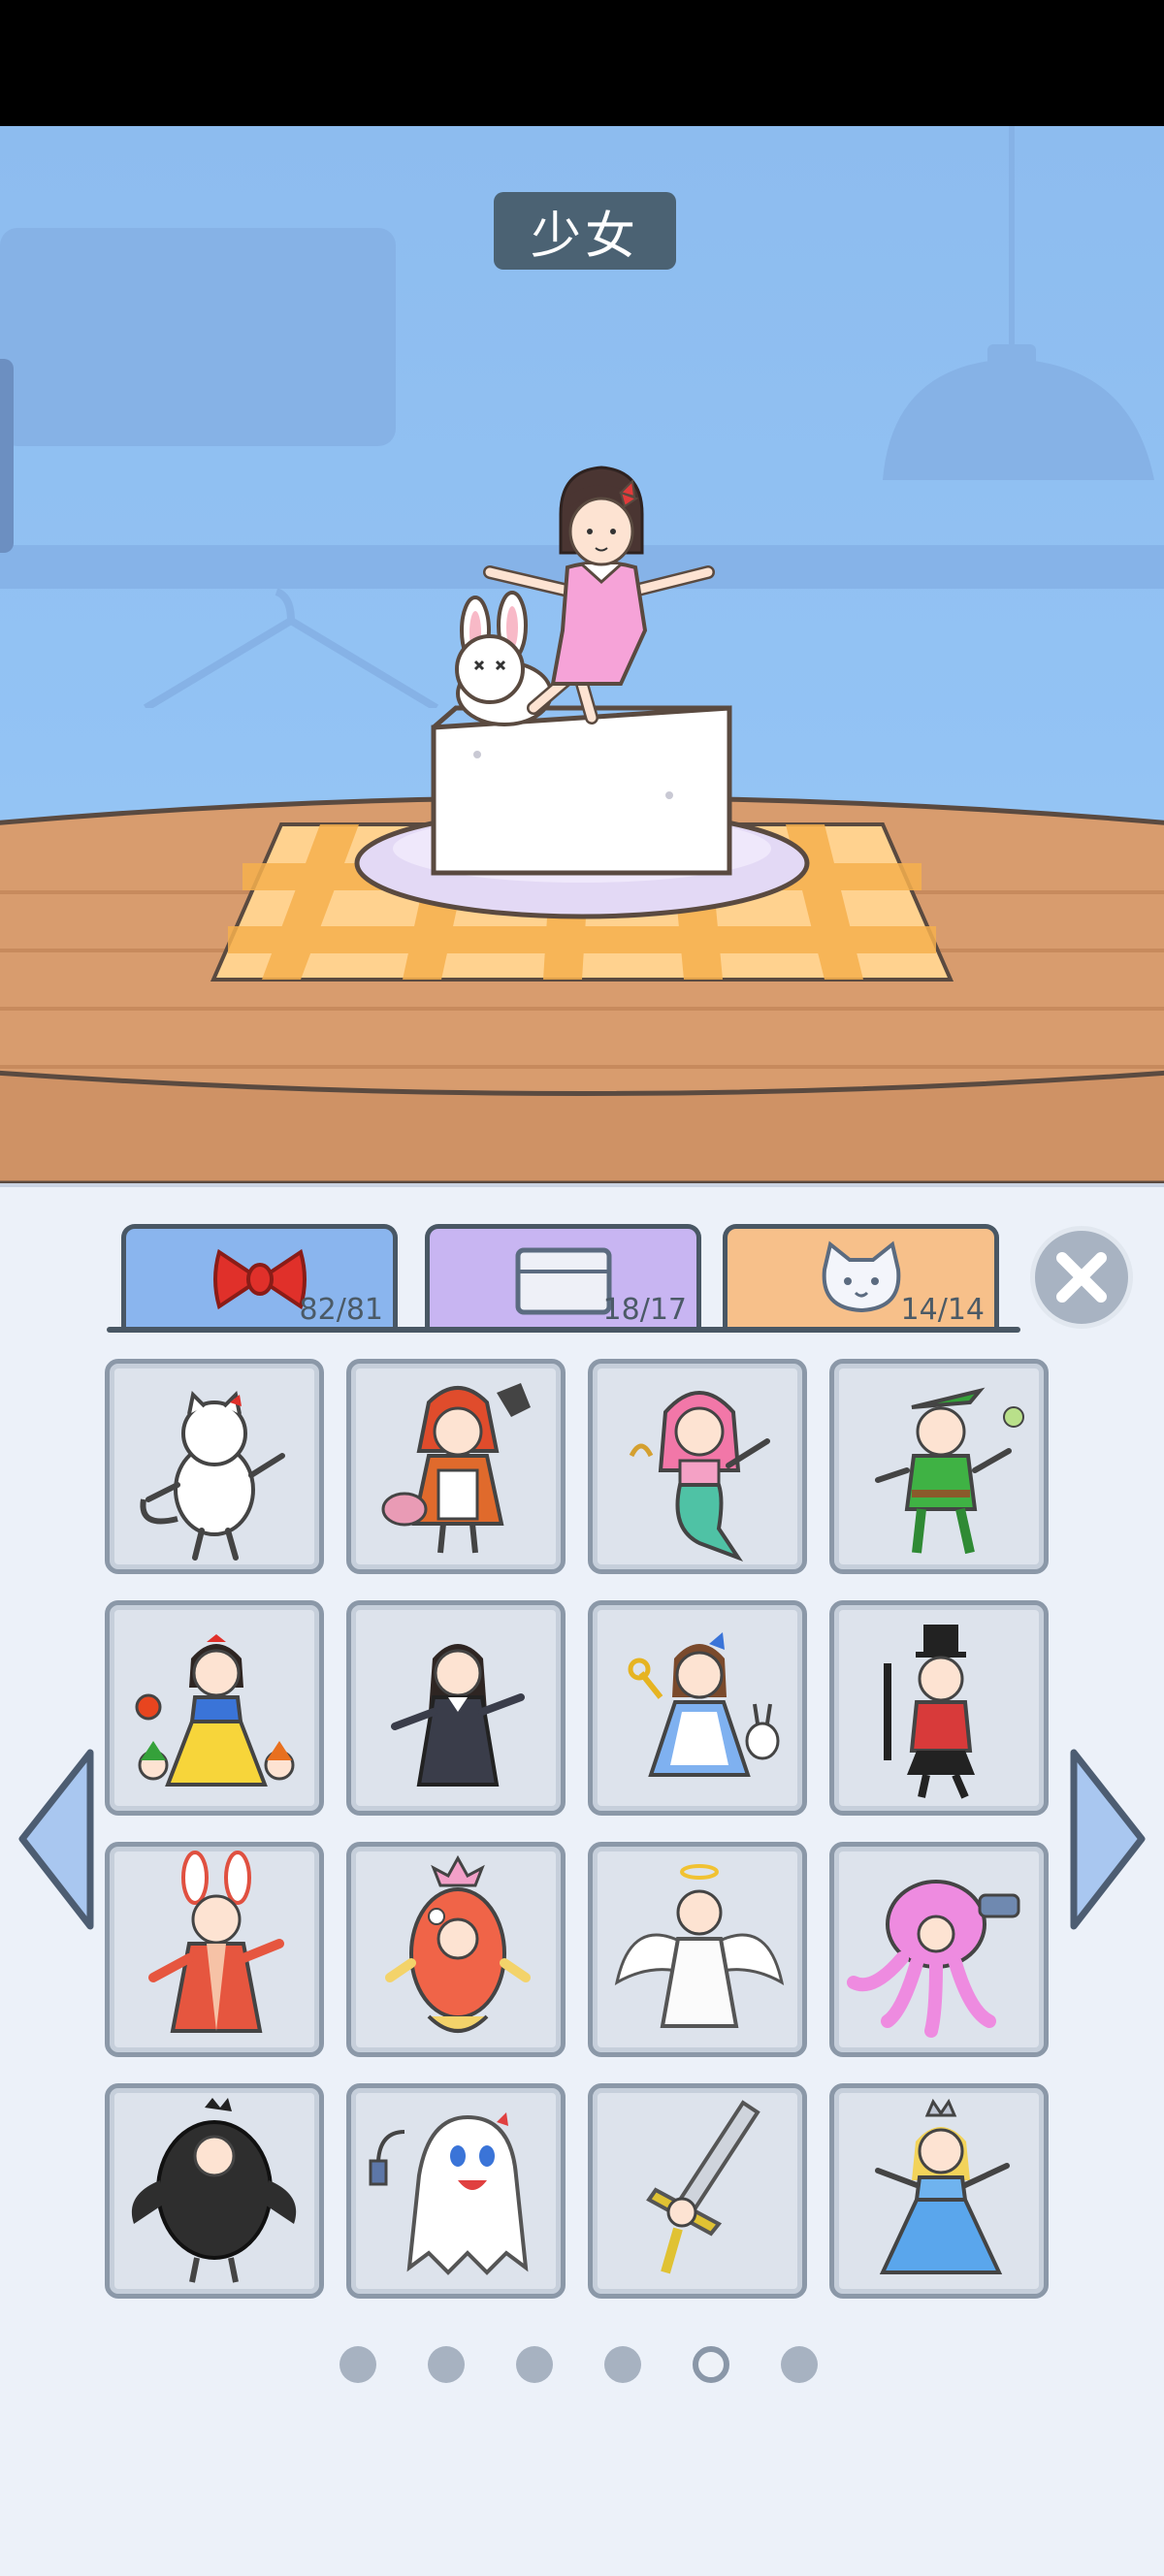  I want to click on sword-costume-icon, so click(703, 2187).